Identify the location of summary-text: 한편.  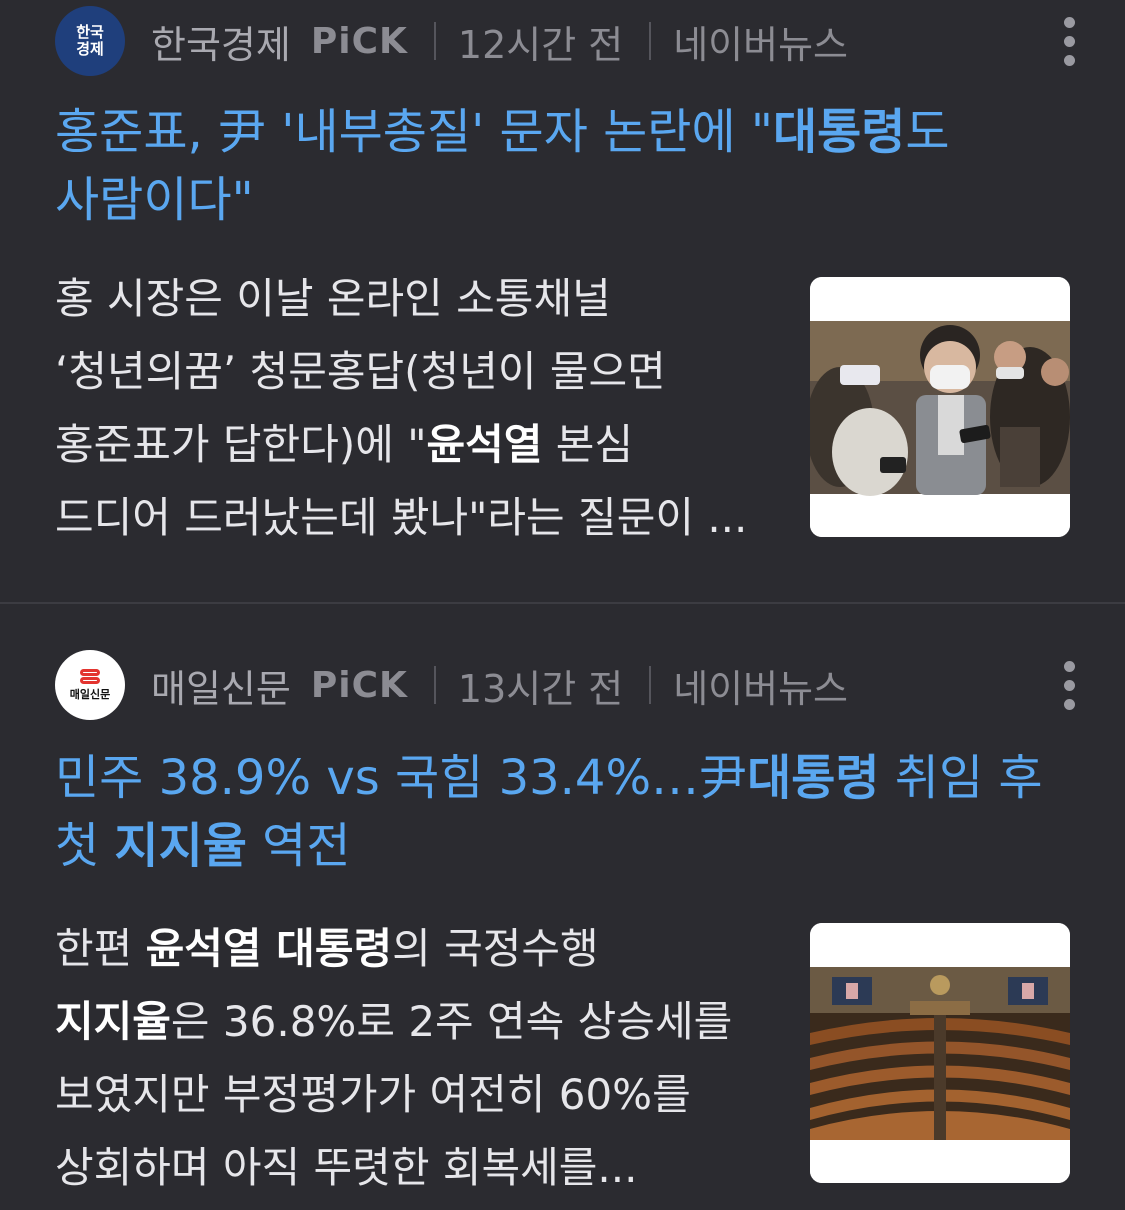
(100, 948).